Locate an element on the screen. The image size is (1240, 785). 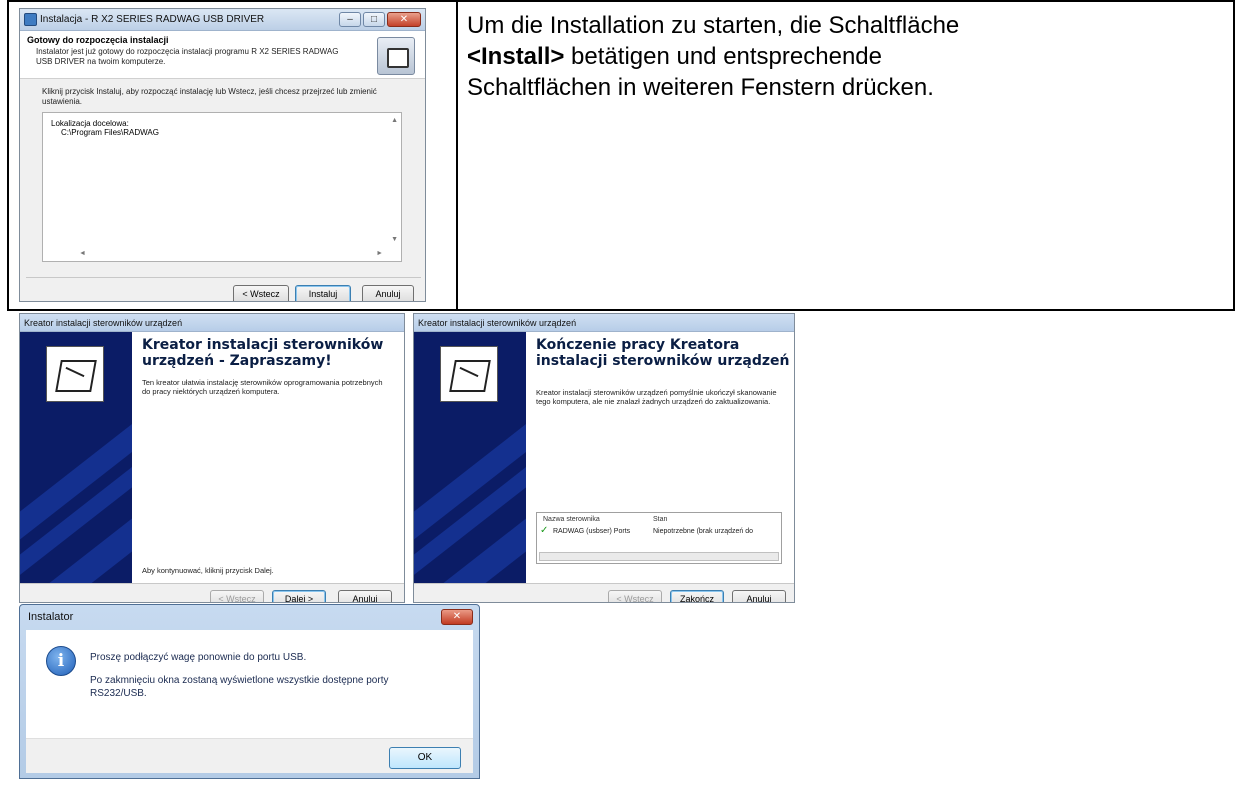
wizard-side-banner is located at coordinates (76, 457).